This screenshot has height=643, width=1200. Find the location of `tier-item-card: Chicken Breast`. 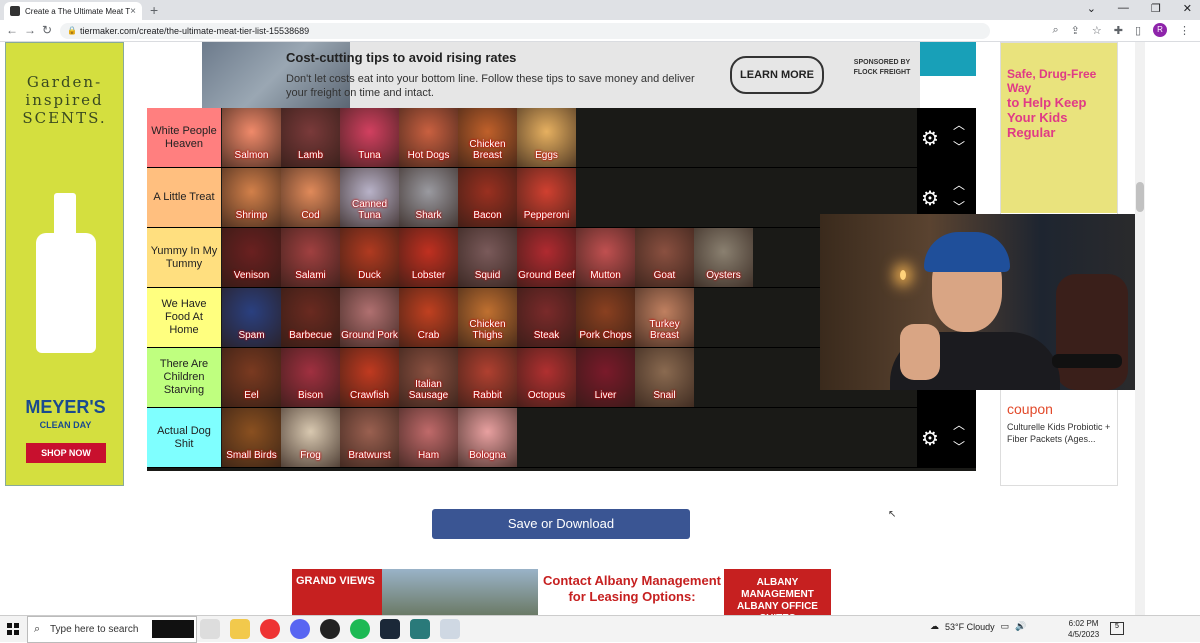

tier-item-card: Chicken Breast is located at coordinates (487, 137).